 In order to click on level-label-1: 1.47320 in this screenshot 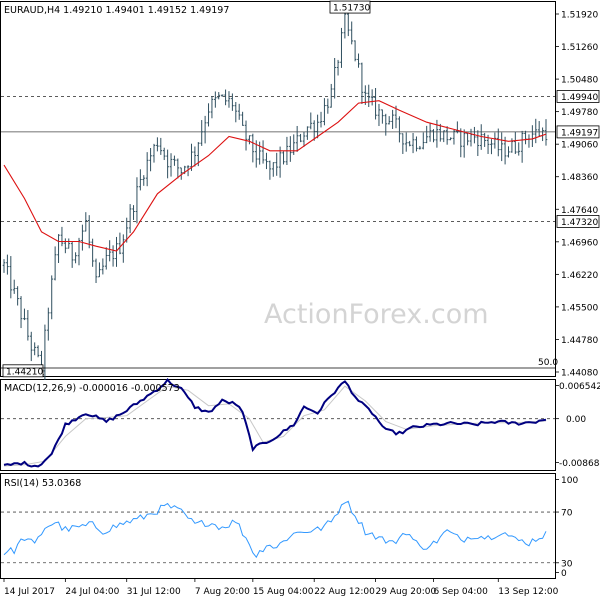, I will do `click(578, 221)`.